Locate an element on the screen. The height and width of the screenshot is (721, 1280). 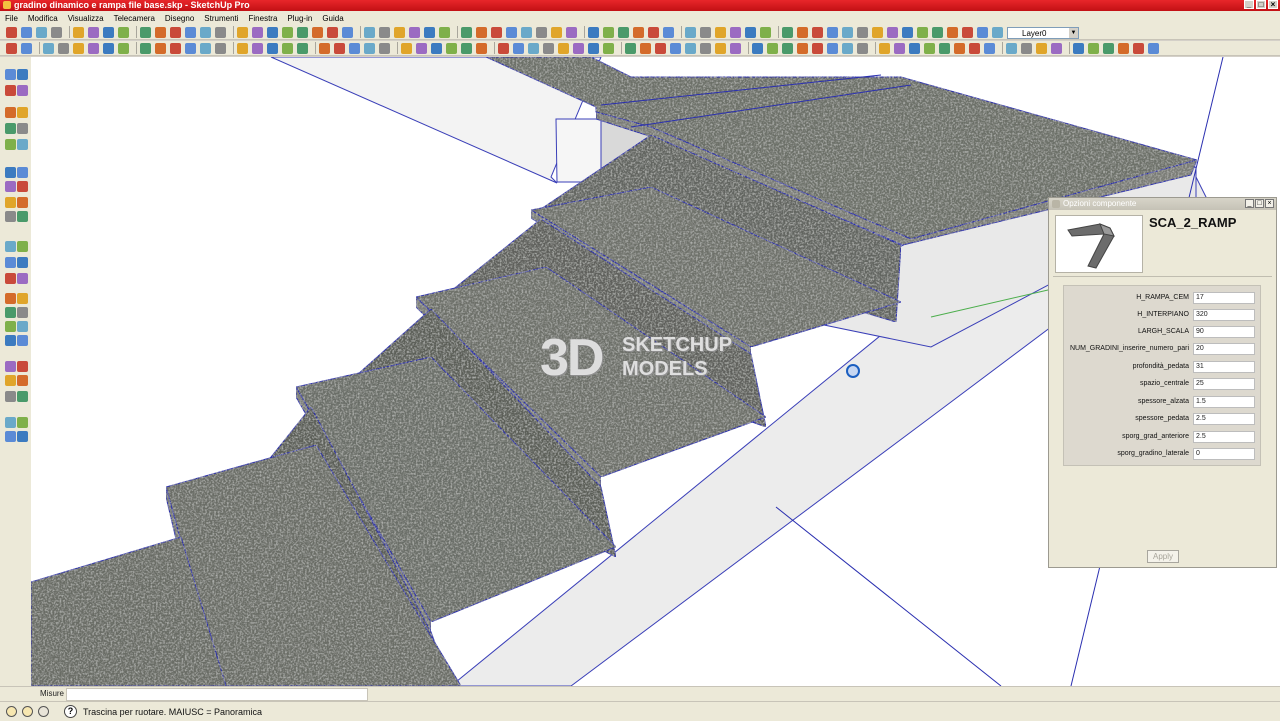
user-icon is located at coordinates (43, 711).